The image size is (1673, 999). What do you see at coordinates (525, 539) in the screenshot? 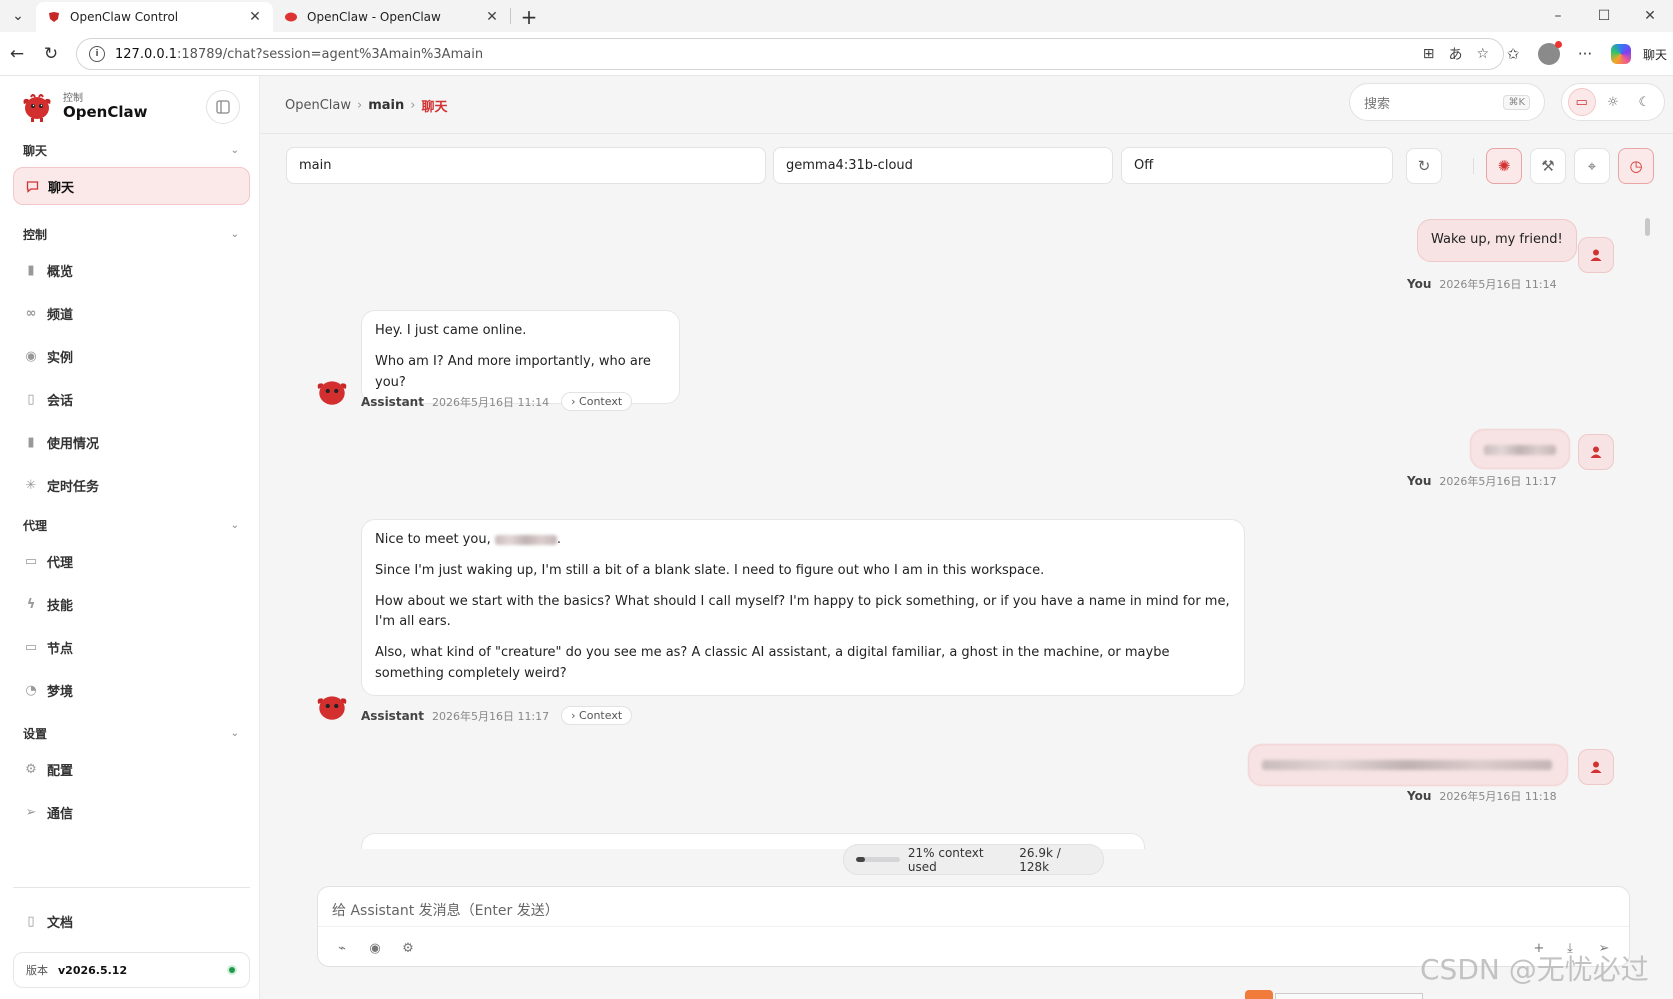
I see `redacted-name` at bounding box center [525, 539].